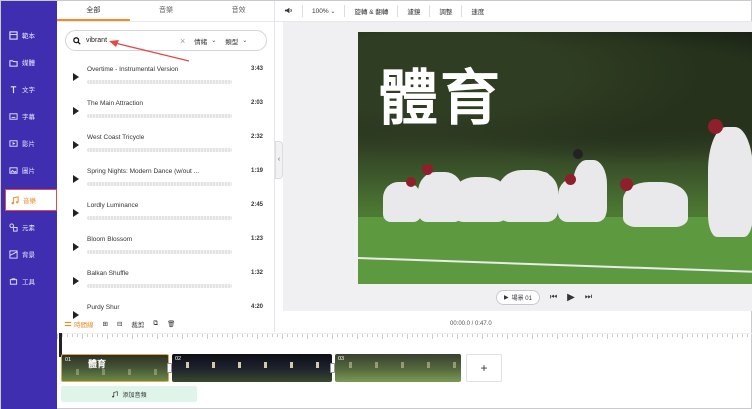 This screenshot has width=752, height=409. I want to click on nav-item-music: 音樂, so click(31, 200).